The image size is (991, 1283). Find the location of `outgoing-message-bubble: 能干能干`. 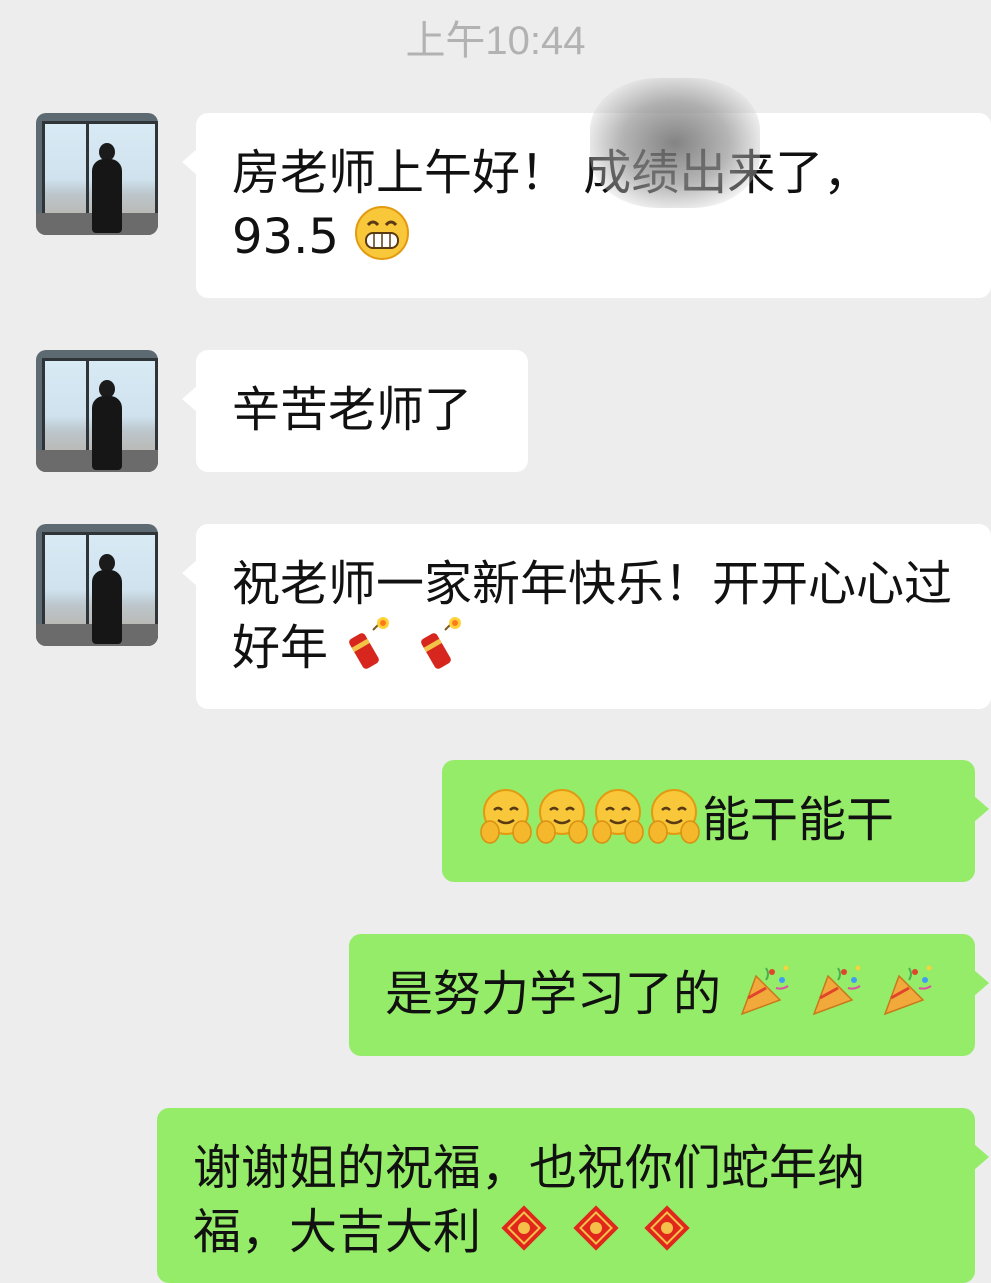

outgoing-message-bubble: 能干能干 is located at coordinates (715, 821).